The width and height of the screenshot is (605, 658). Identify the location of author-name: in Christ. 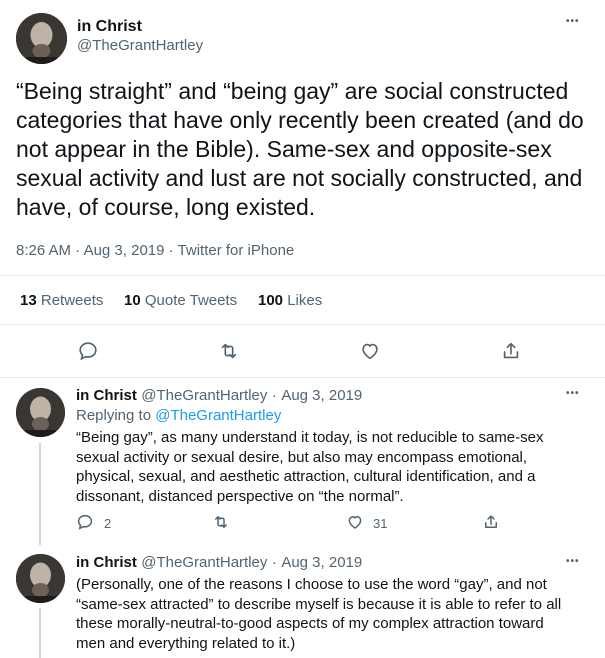
(109, 27).